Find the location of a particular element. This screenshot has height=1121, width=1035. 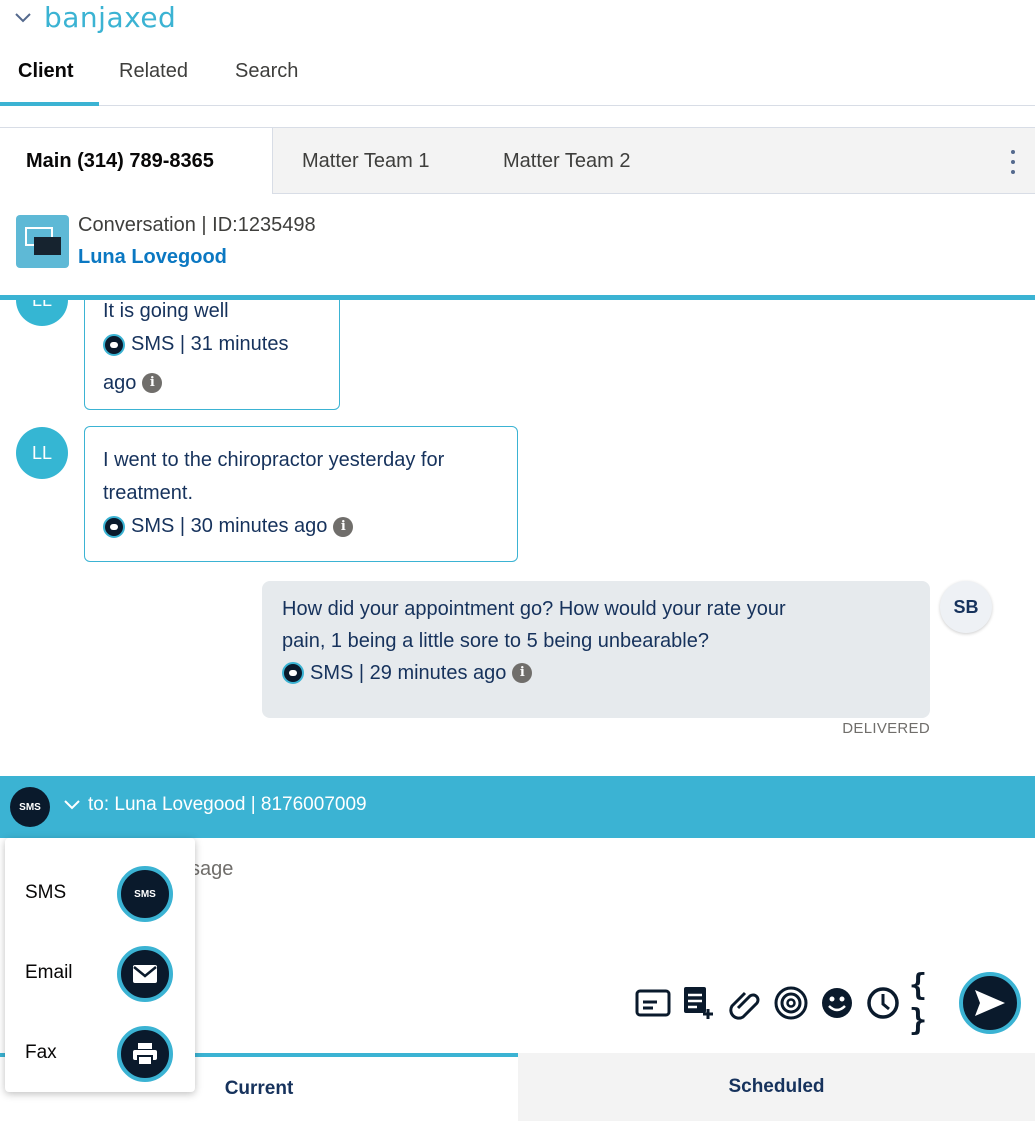

tab-matter-team-2: Matter Team 2 is located at coordinates (566, 161).